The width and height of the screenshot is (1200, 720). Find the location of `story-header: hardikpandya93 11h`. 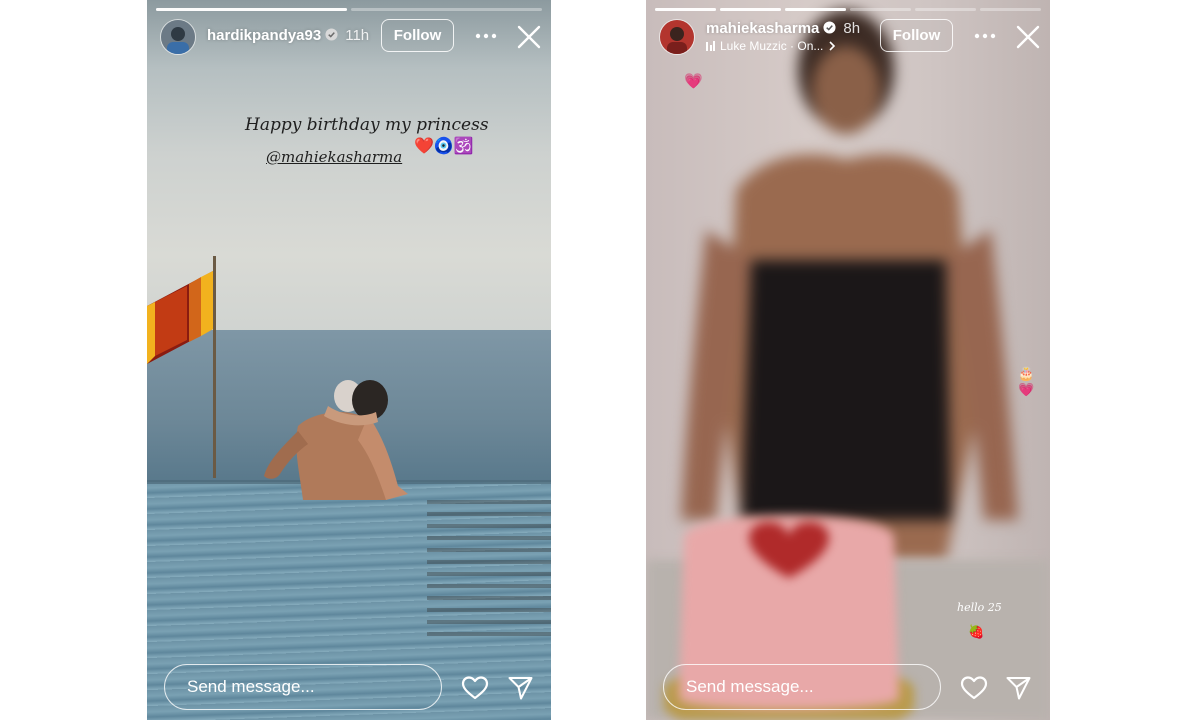

story-header: hardikpandya93 11h is located at coordinates (288, 35).